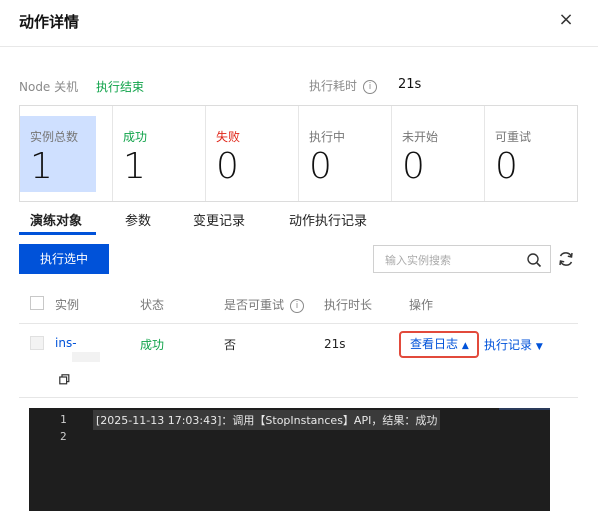  What do you see at coordinates (159, 153) in the screenshot?
I see `stat-success: 成功 1` at bounding box center [159, 153].